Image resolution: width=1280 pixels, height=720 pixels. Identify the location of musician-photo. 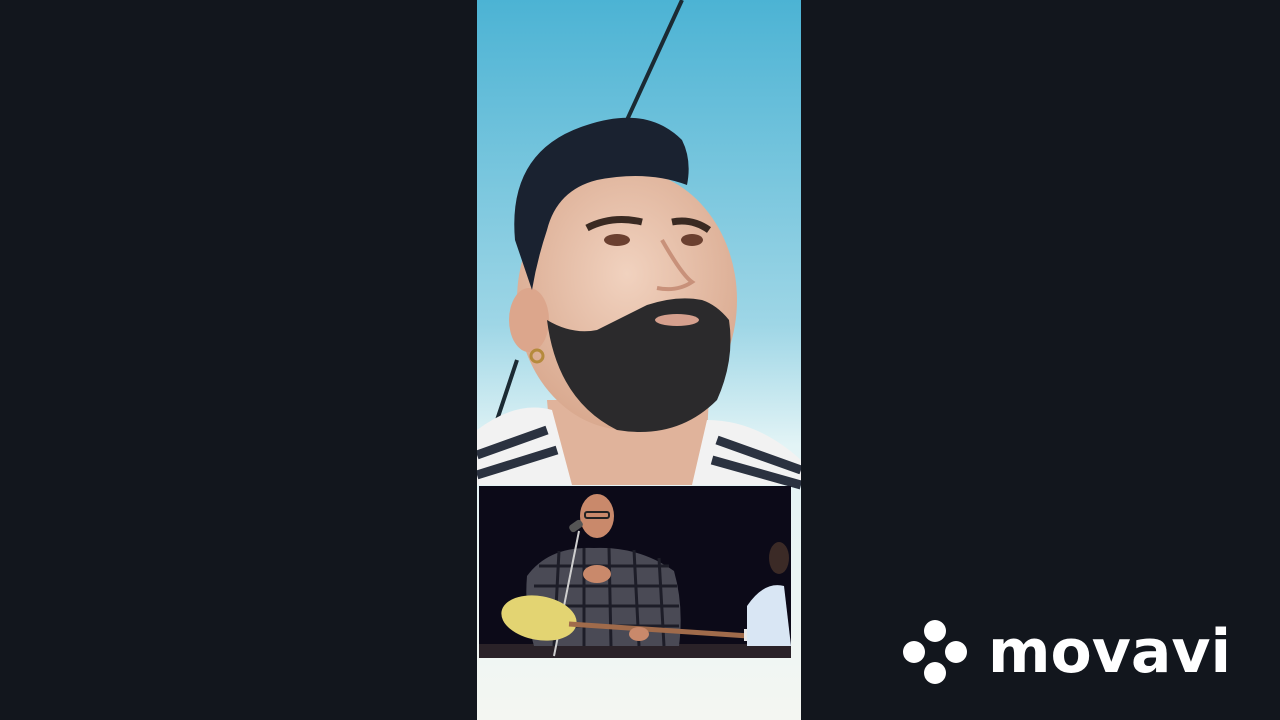
(635, 572).